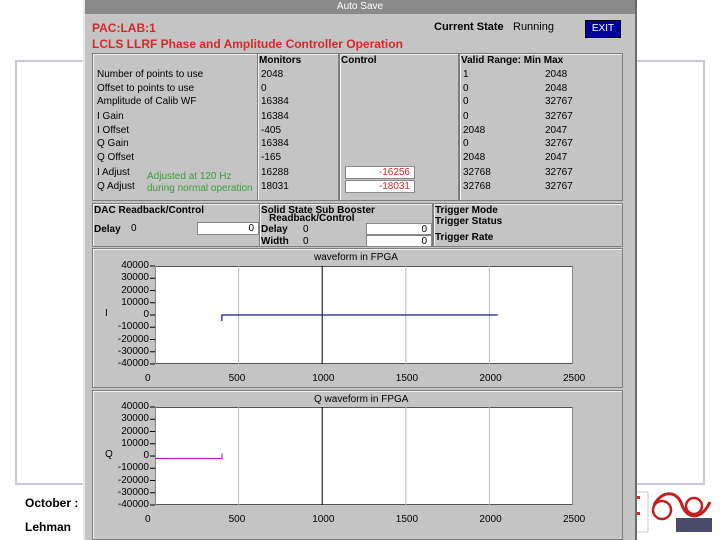 This screenshot has width=720, height=540. I want to click on footer-date: October :, so click(52, 503).